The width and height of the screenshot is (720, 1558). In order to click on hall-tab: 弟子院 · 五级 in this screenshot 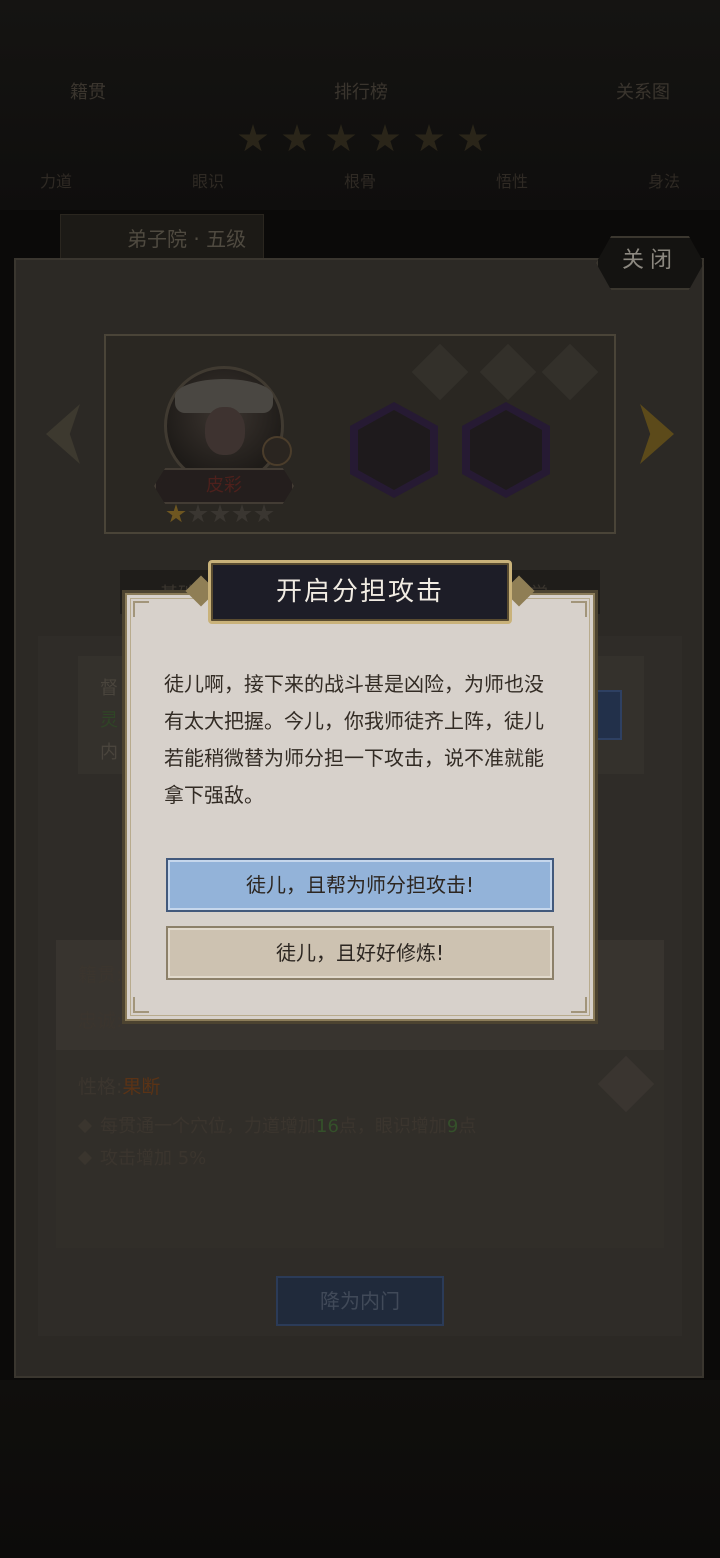, I will do `click(162, 238)`.